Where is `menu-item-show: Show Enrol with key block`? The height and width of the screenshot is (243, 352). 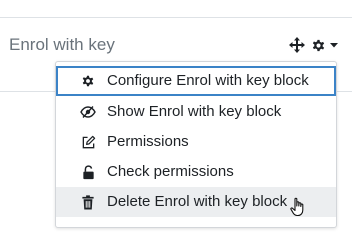 menu-item-show: Show Enrol with key block is located at coordinates (196, 112).